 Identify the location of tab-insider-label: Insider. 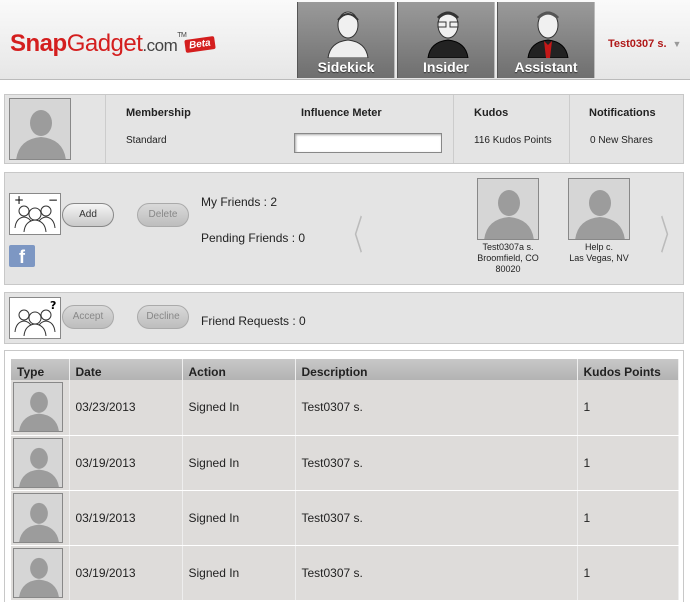
(446, 67).